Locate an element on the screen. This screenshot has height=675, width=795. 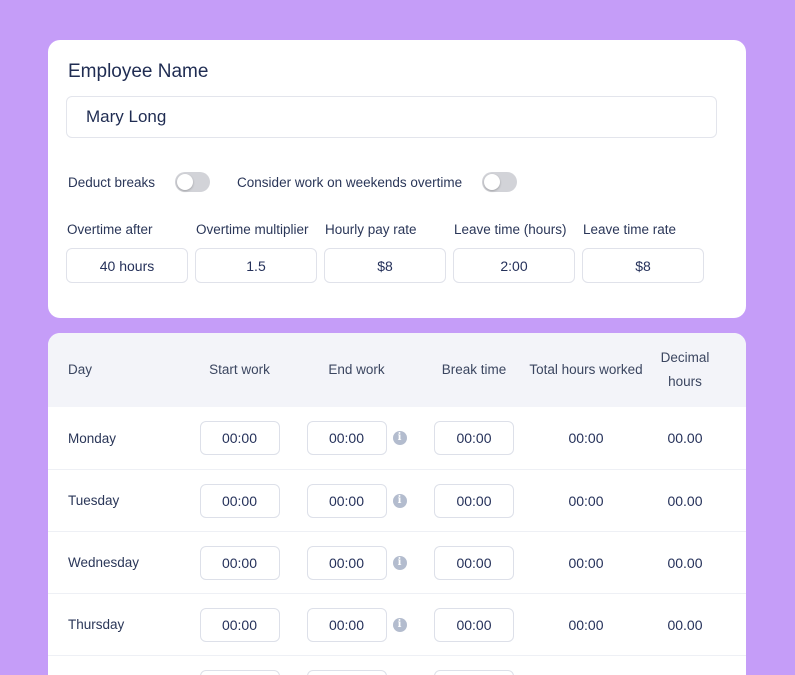
table-row: Wednesday i 00:00 00.00 is located at coordinates (397, 562).